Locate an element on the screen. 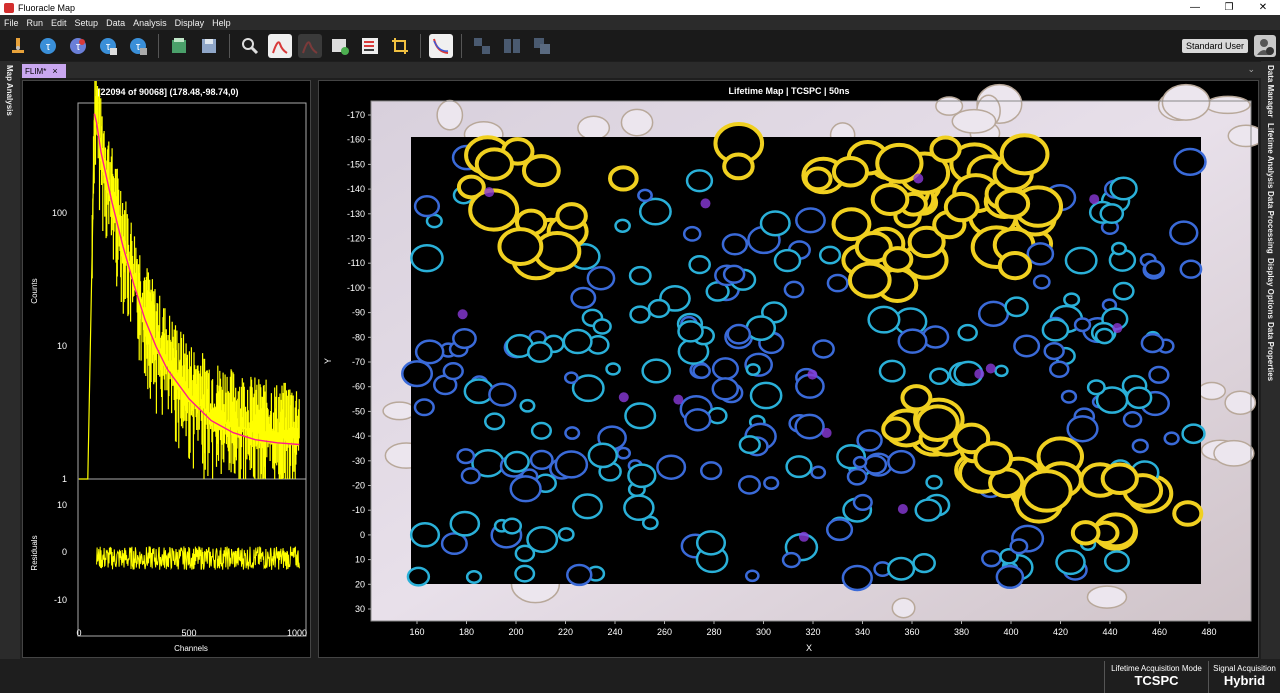 This screenshot has width=1280, height=693. close-tab-icon: × is located at coordinates (54, 71).